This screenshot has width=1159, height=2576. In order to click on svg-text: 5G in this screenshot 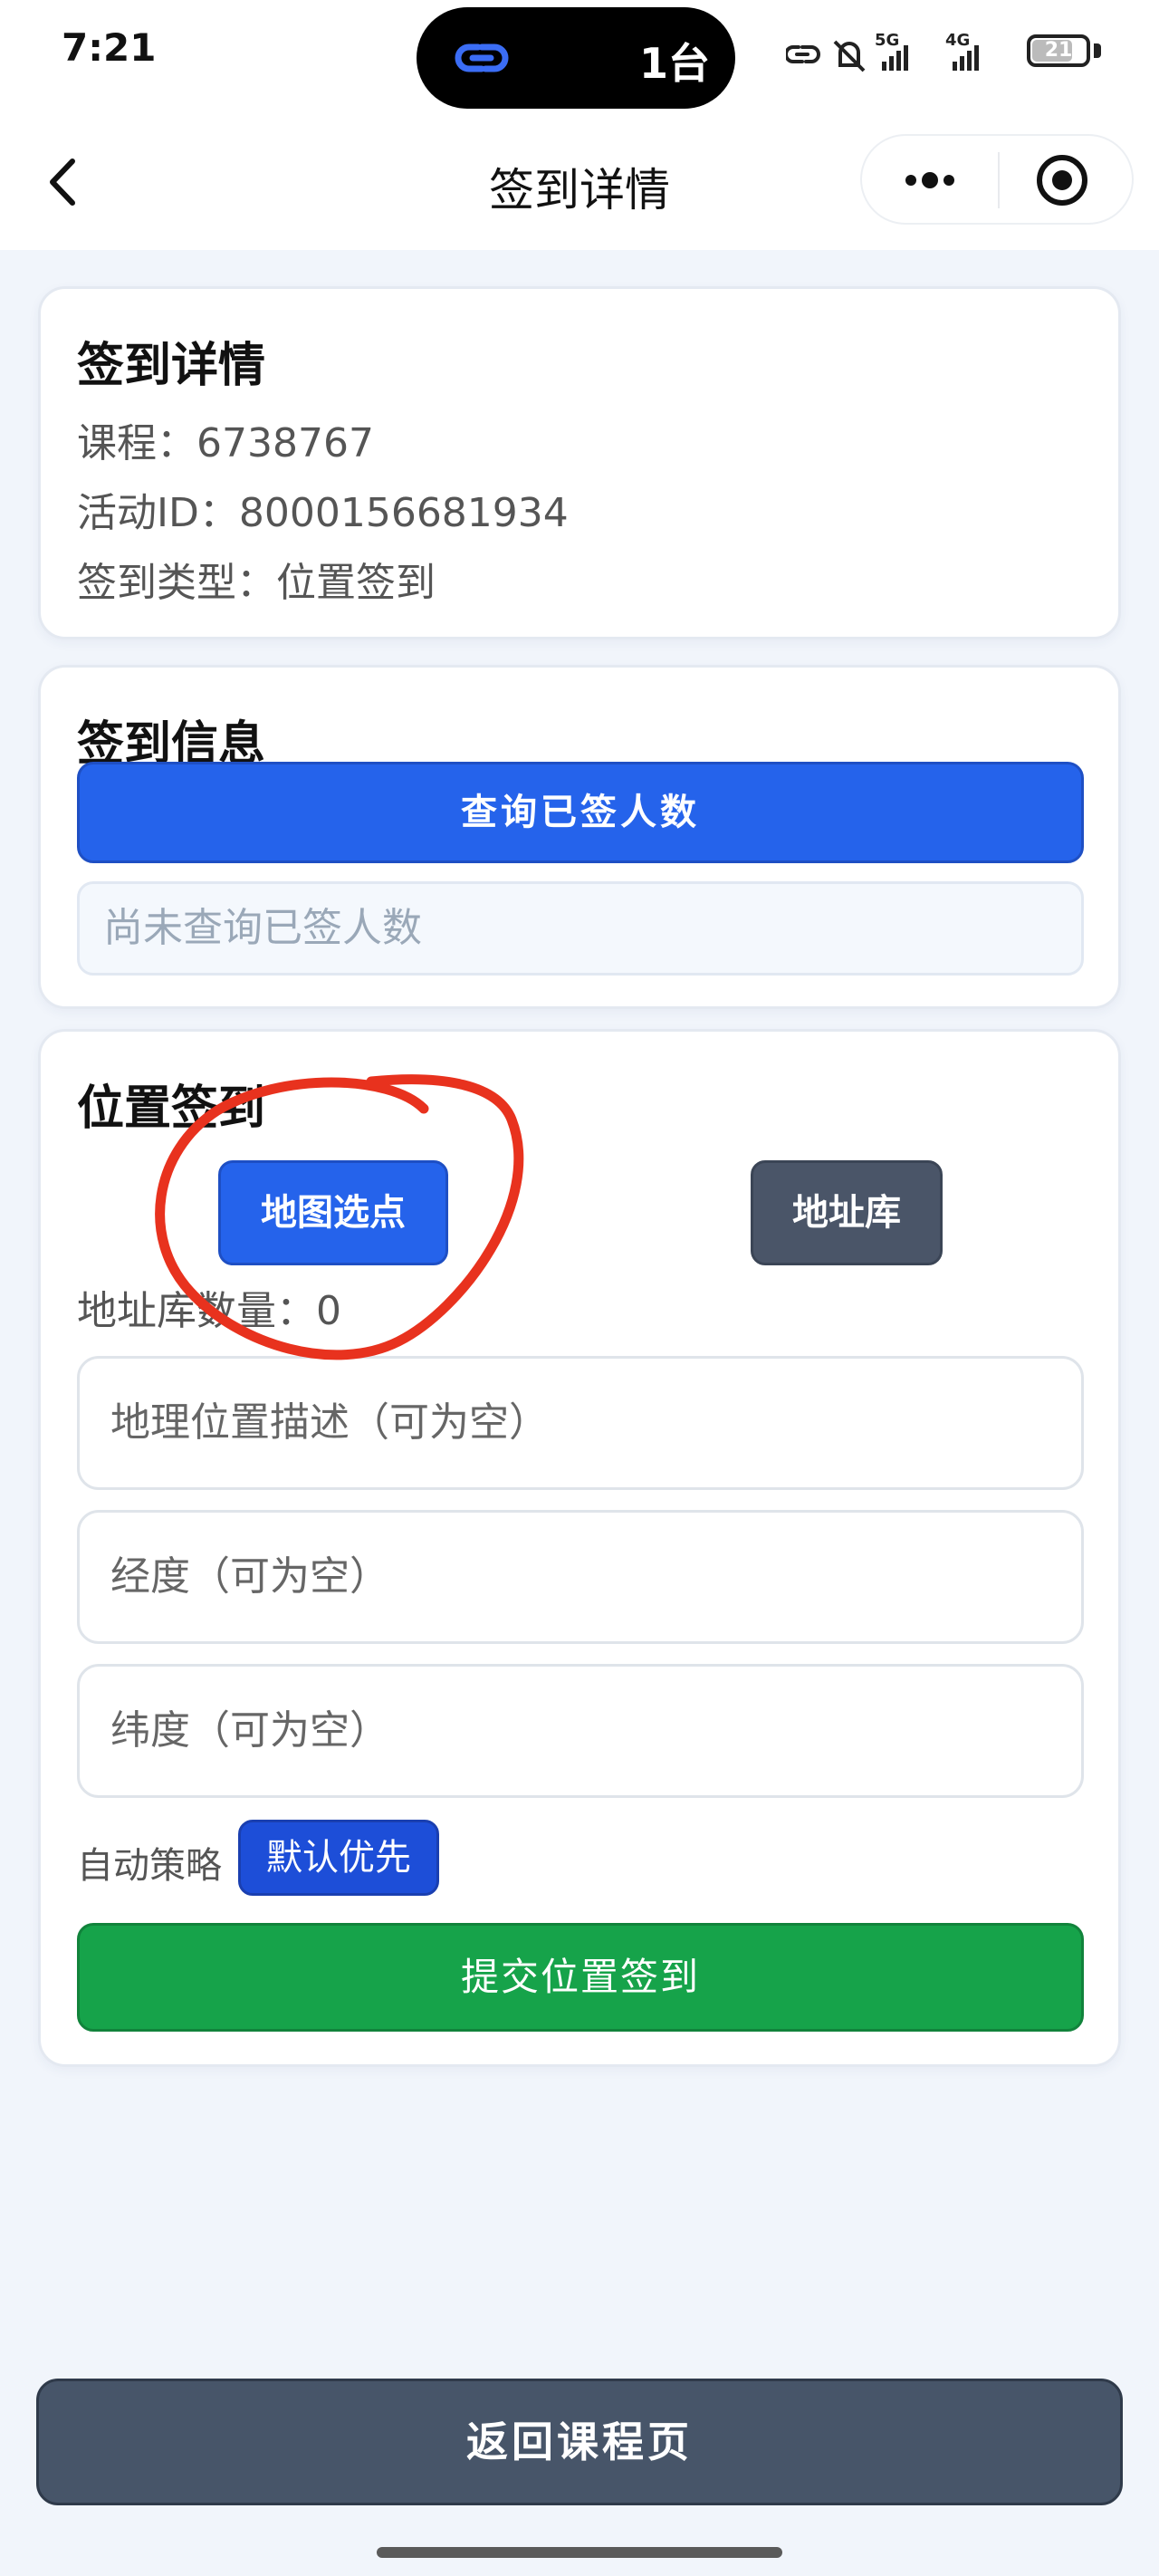, I will do `click(887, 40)`.